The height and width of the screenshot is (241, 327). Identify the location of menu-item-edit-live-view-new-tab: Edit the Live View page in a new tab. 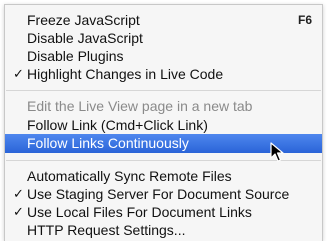
(163, 106).